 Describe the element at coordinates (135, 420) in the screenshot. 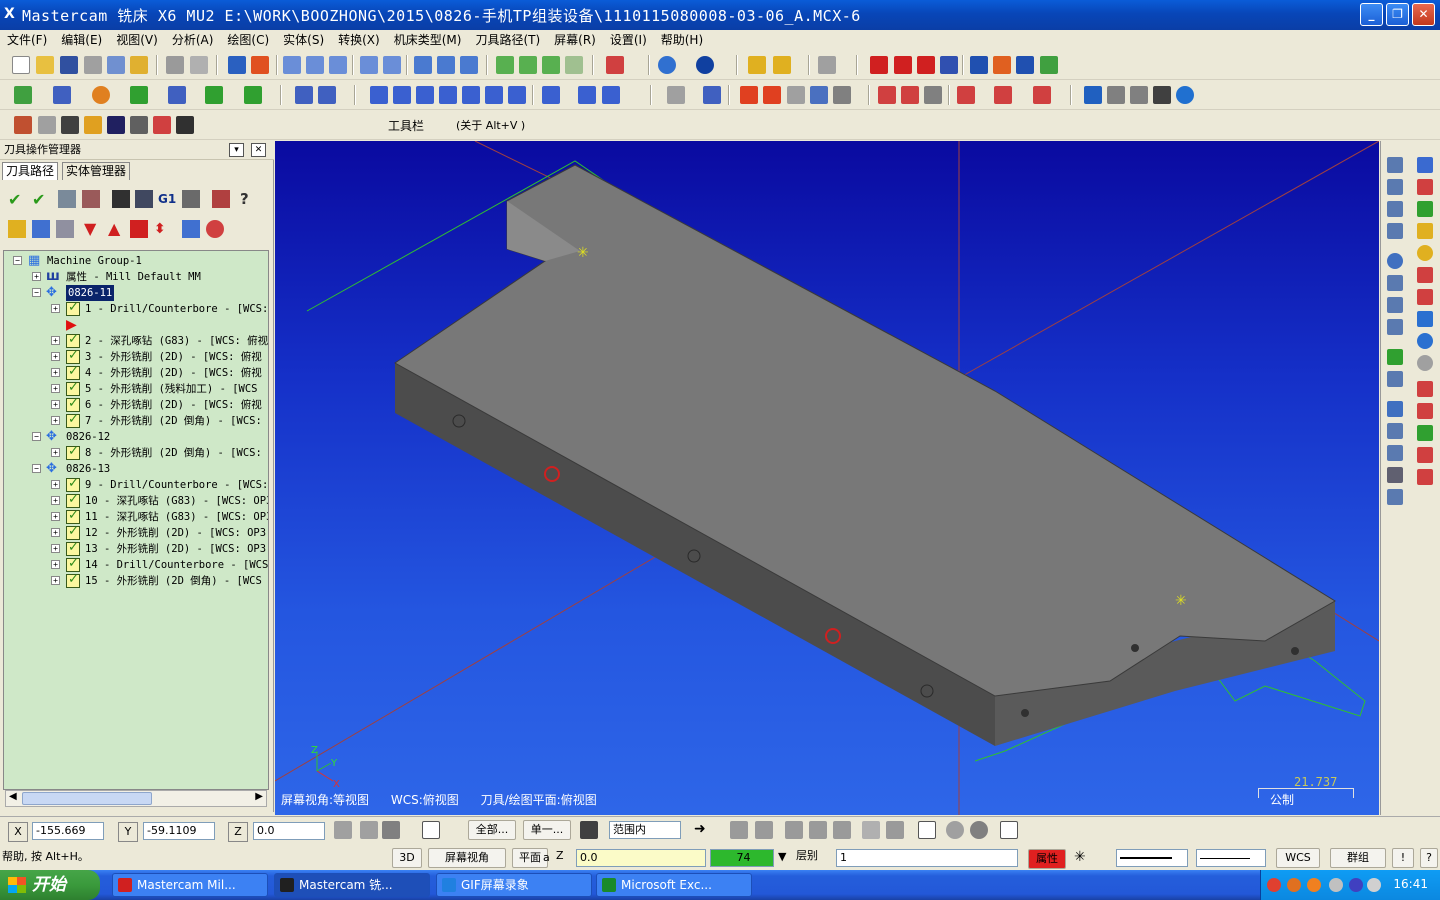

I see `tree-op: +7 - 外形铣削 (2D 倒角) - [WCS:` at that location.